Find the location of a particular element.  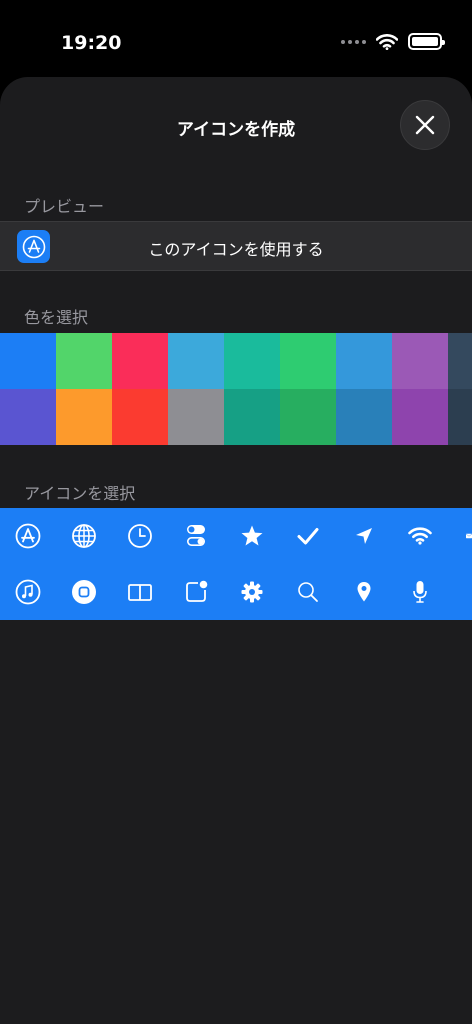

status-time: 19:20 is located at coordinates (91, 43).